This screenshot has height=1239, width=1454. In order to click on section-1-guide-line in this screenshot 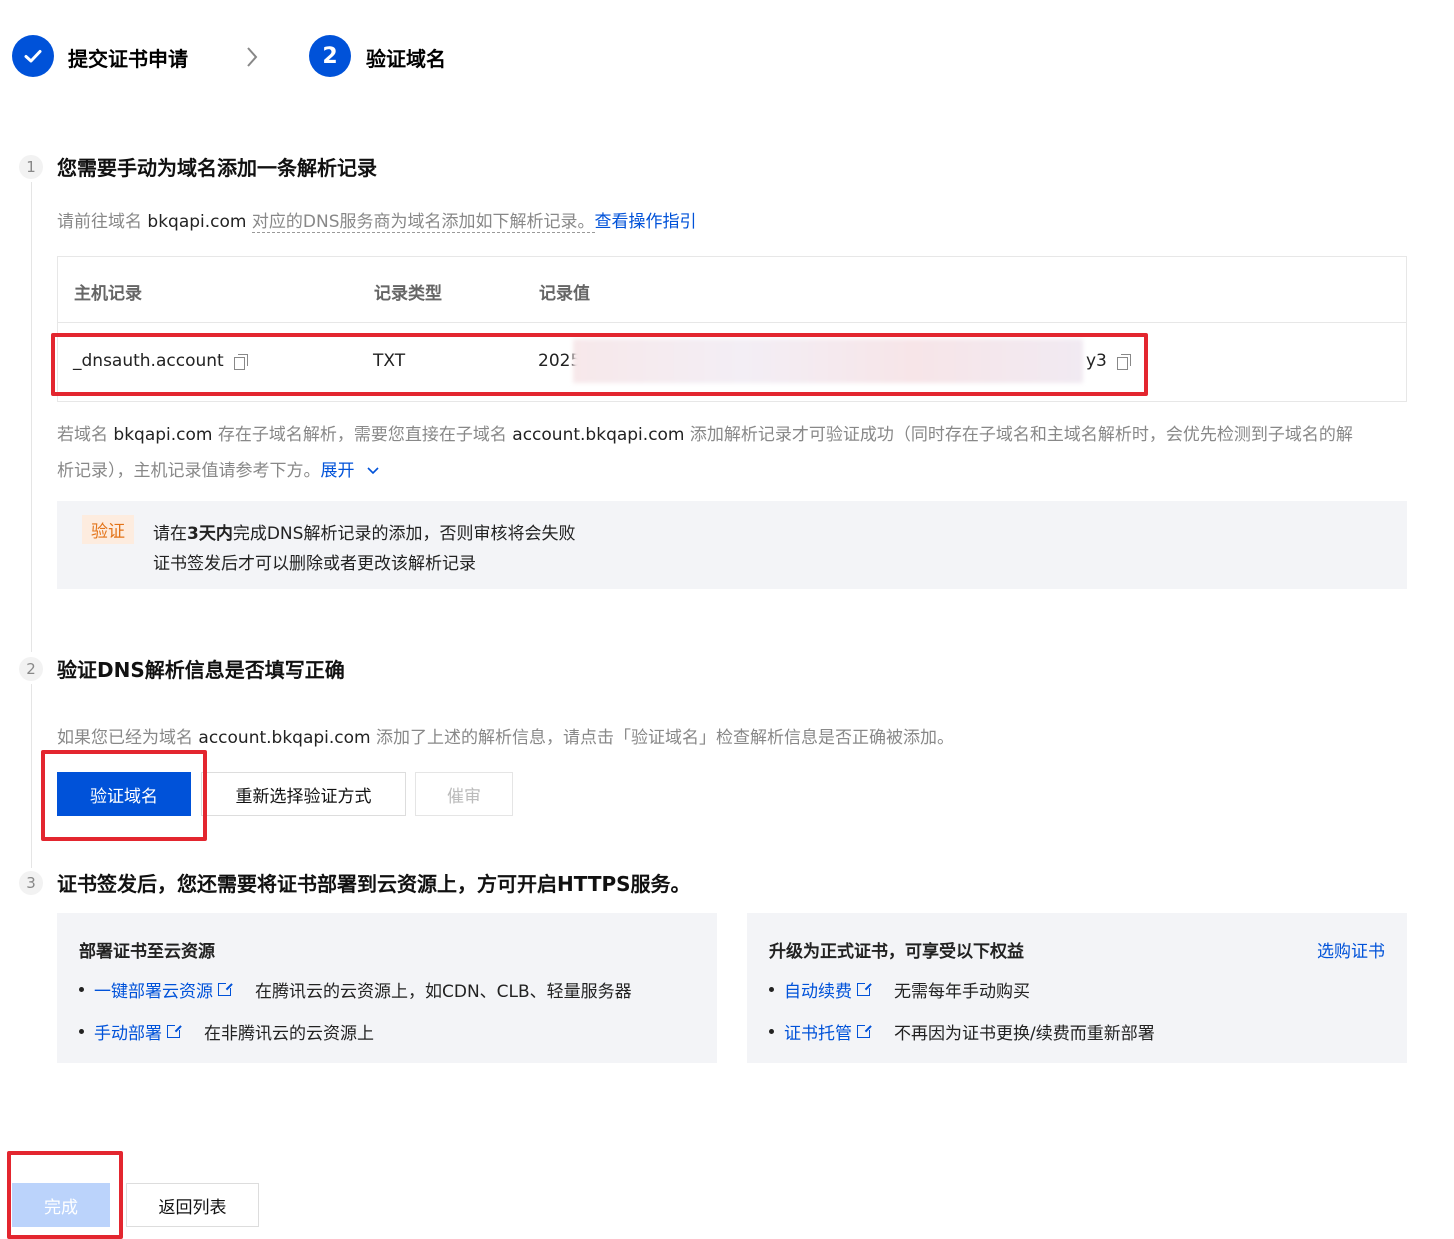, I will do `click(31, 417)`.